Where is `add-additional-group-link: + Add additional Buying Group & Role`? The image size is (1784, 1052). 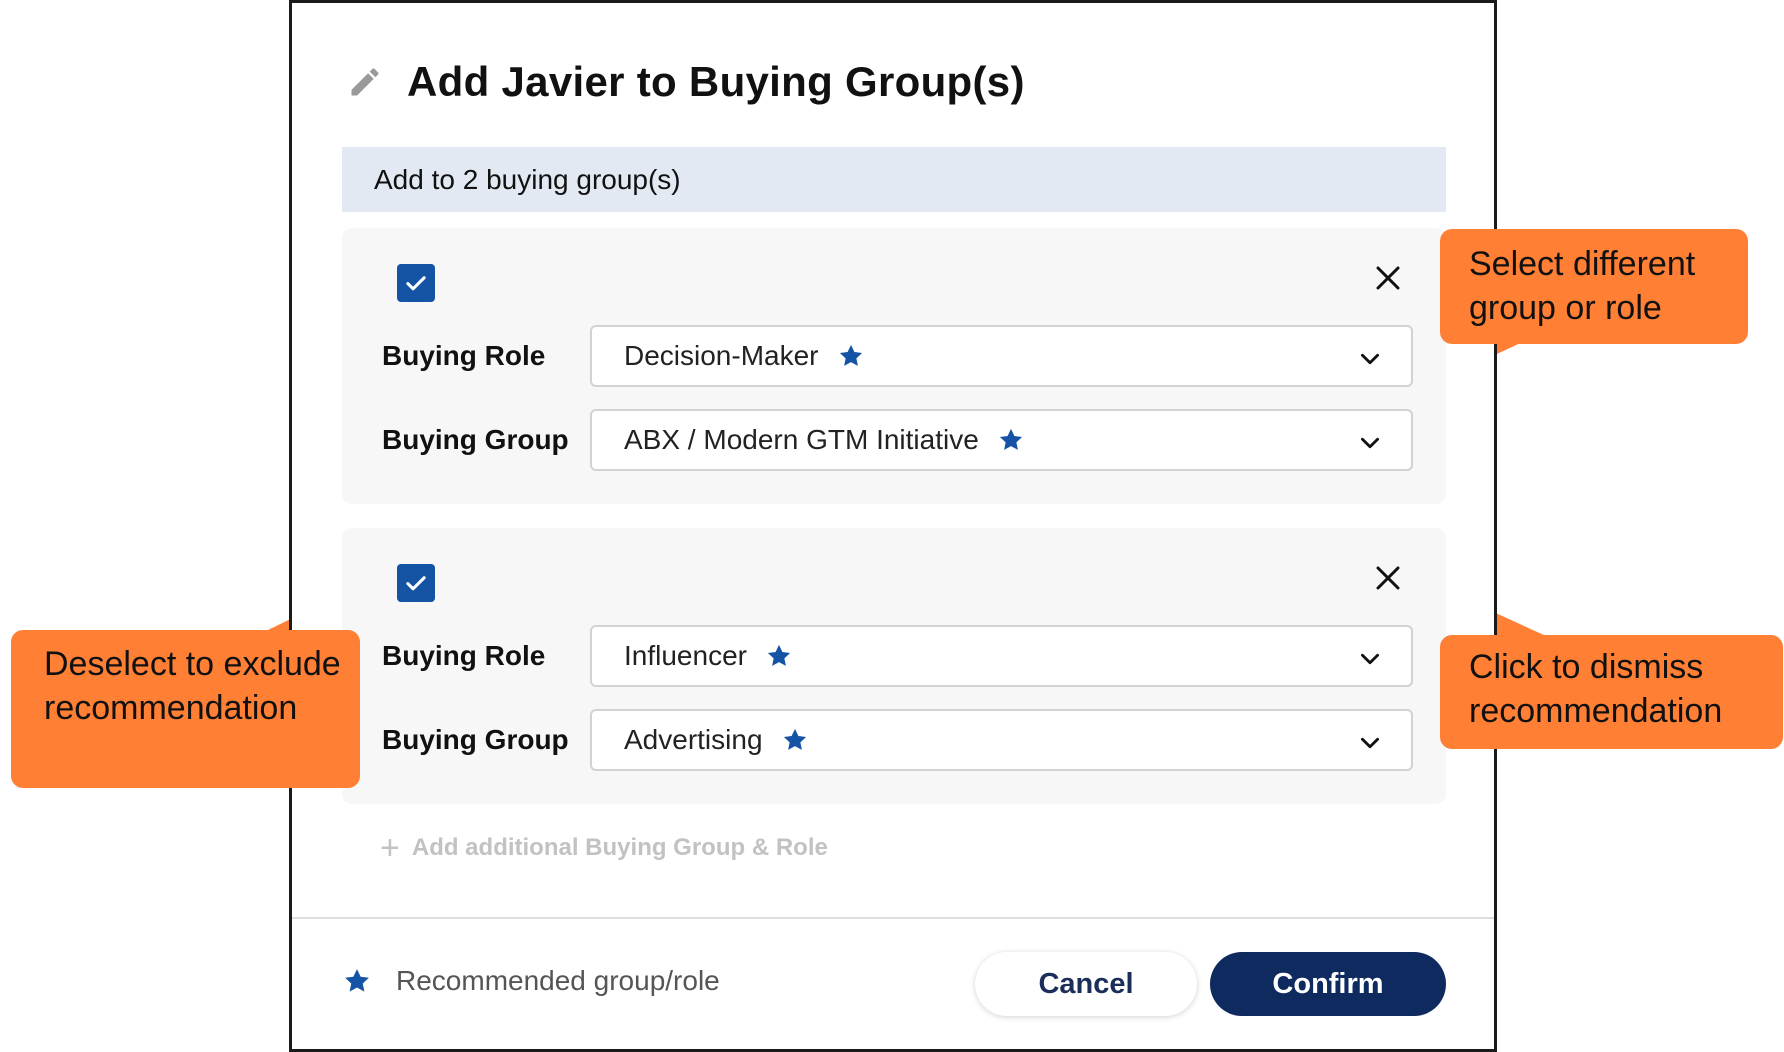
add-additional-group-link: + Add additional Buying Group & Role is located at coordinates (604, 848).